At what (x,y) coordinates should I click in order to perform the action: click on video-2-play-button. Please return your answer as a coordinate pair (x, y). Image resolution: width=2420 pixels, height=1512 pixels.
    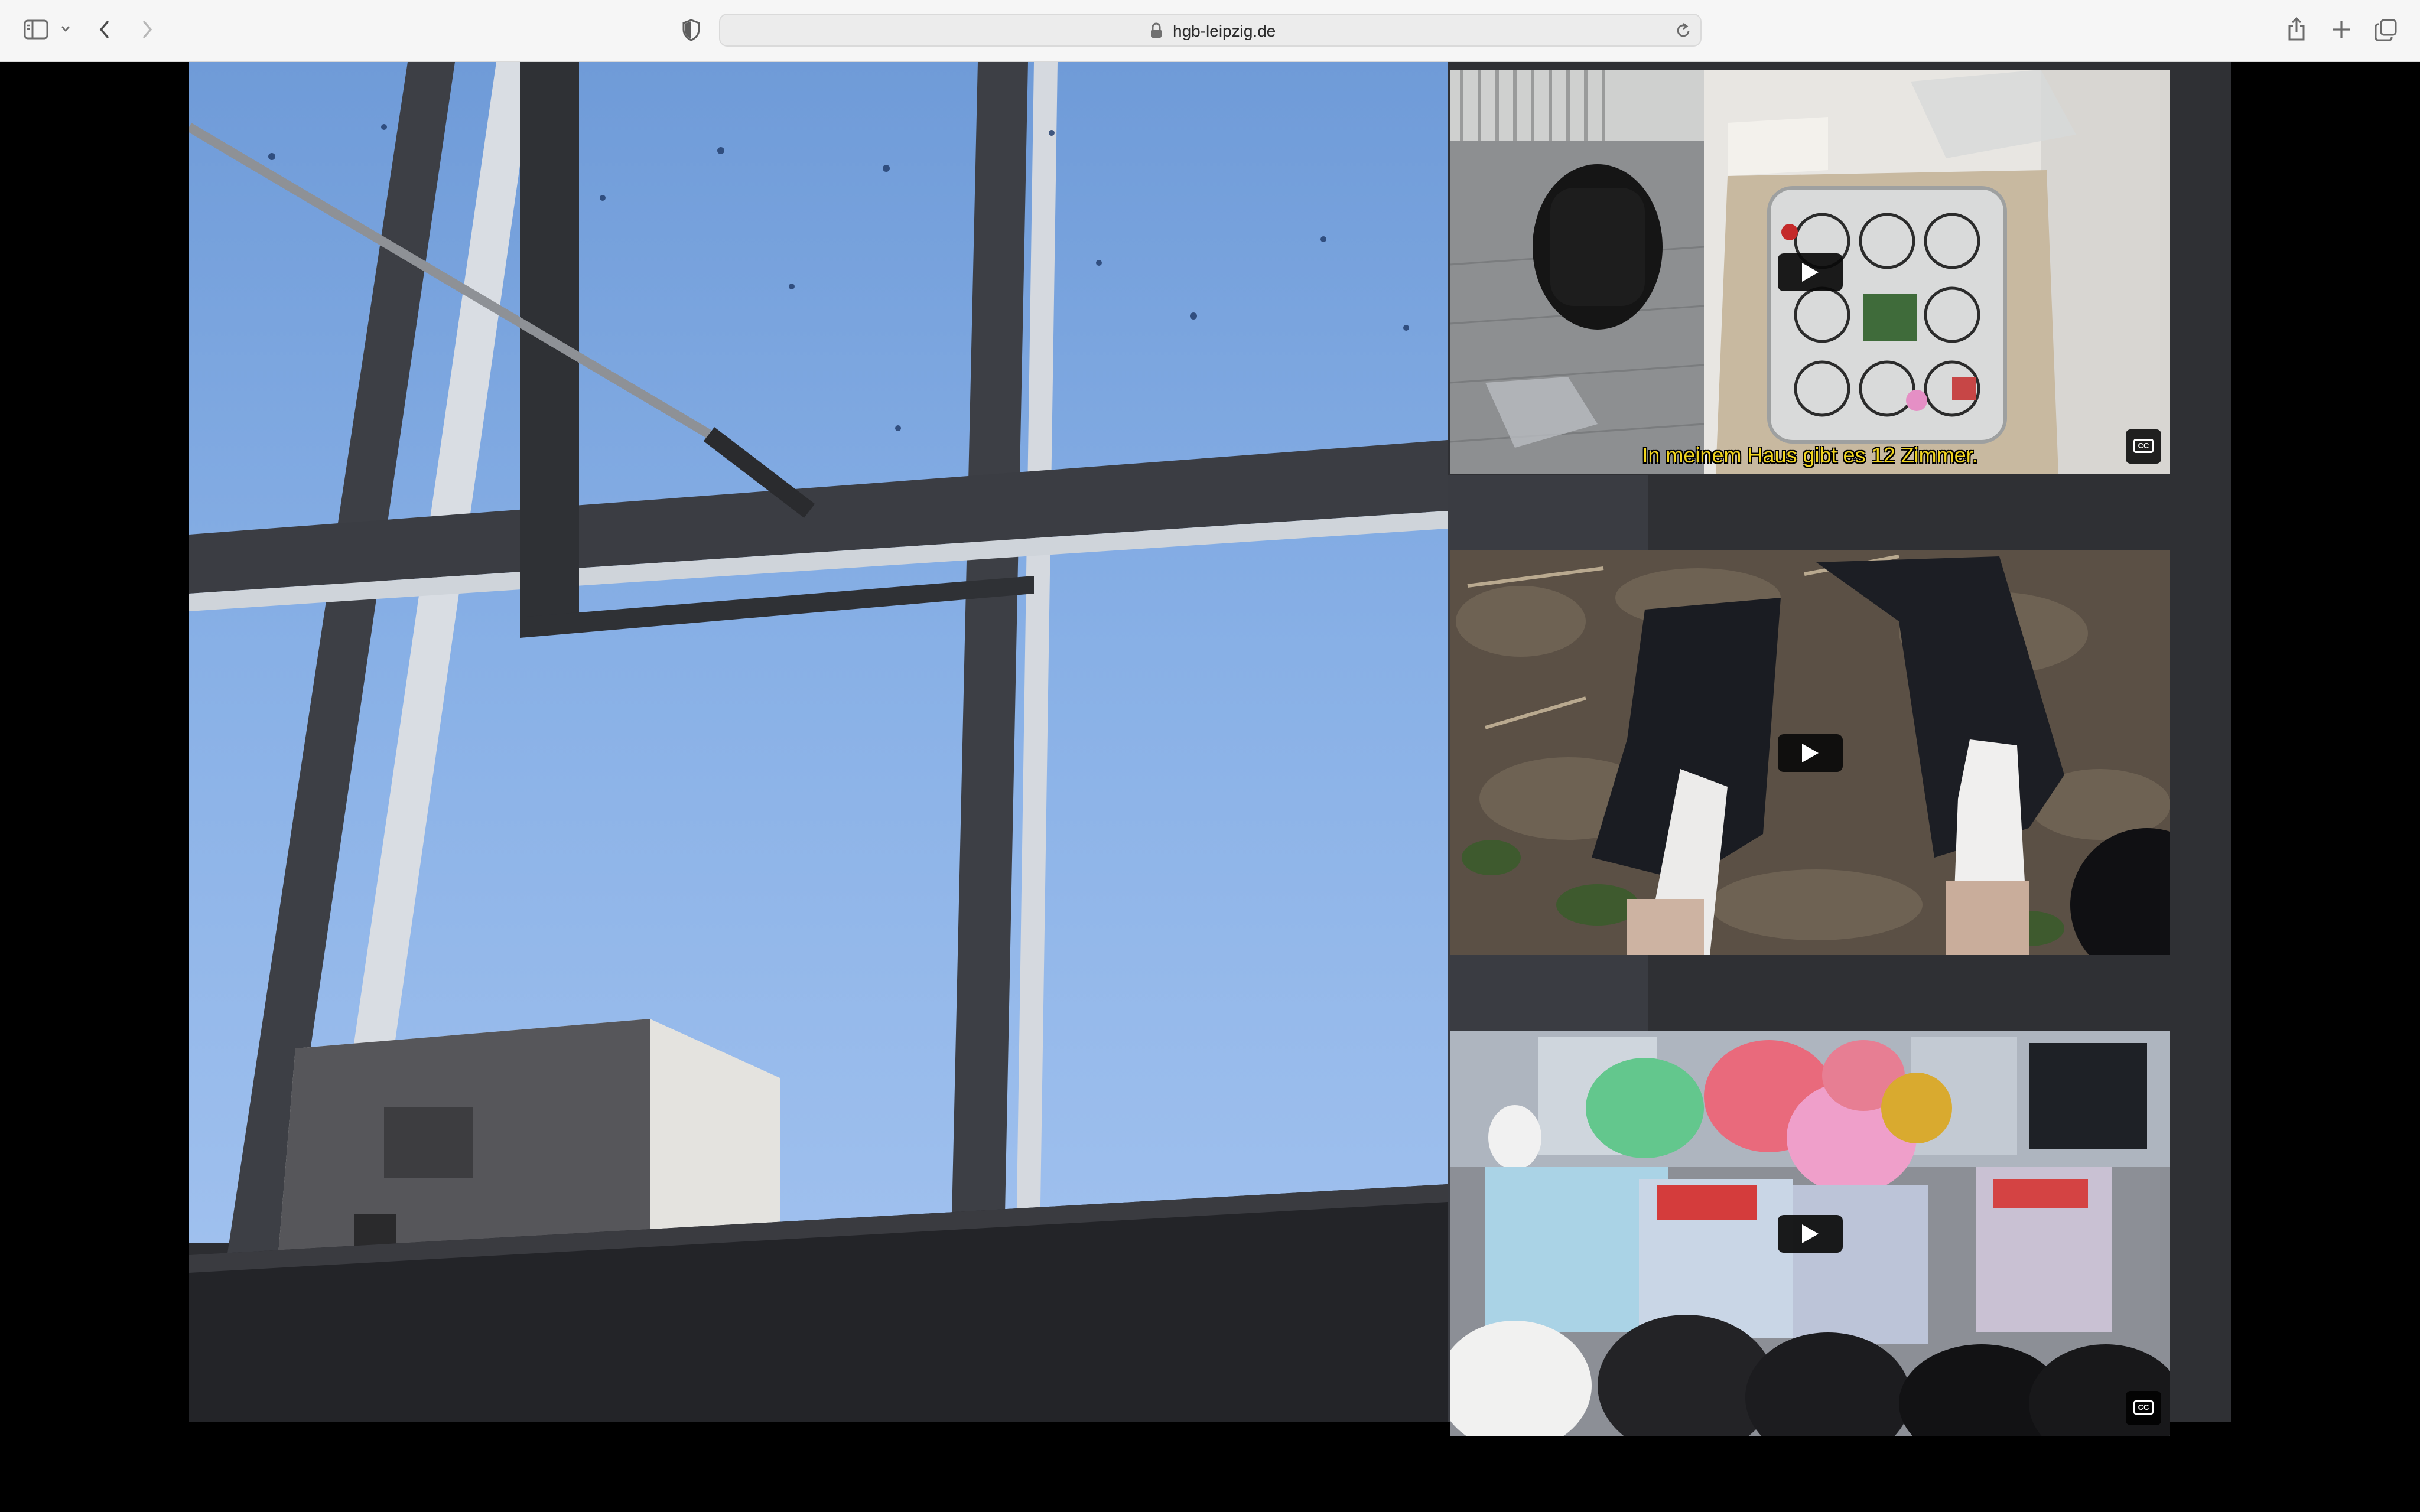
    Looking at the image, I should click on (1810, 753).